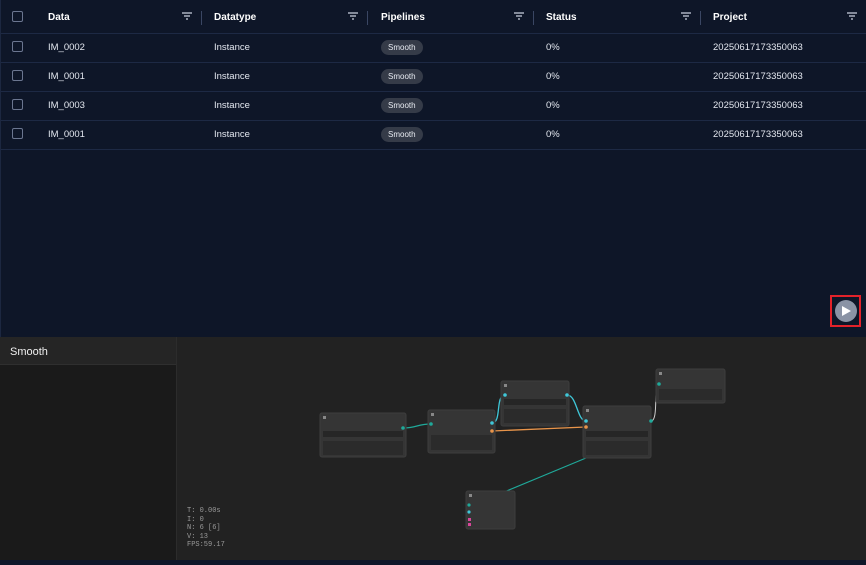 The width and height of the screenshot is (866, 565). Describe the element at coordinates (198, 536) in the screenshot. I see `stats-vertices: V: 13` at that location.